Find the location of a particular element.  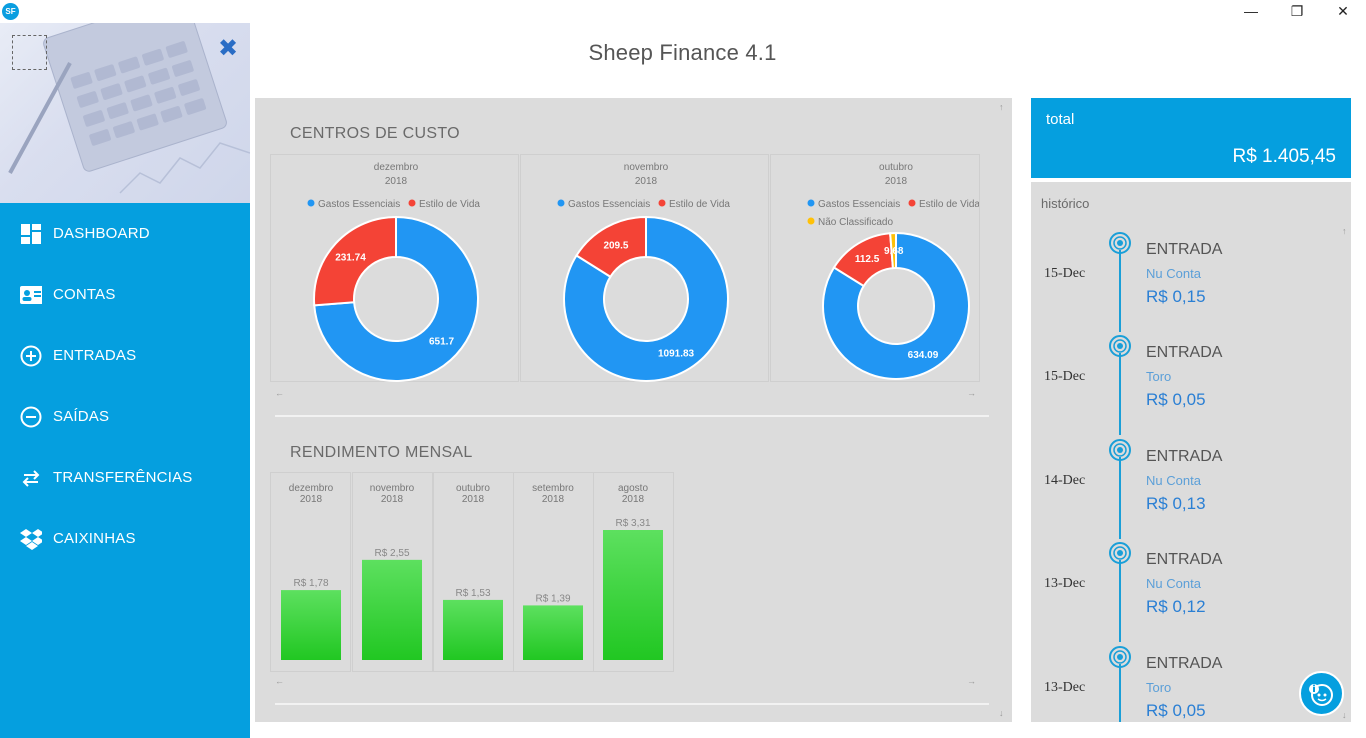

sidebar-item-entradas: ENTRADAS is located at coordinates (125, 355).